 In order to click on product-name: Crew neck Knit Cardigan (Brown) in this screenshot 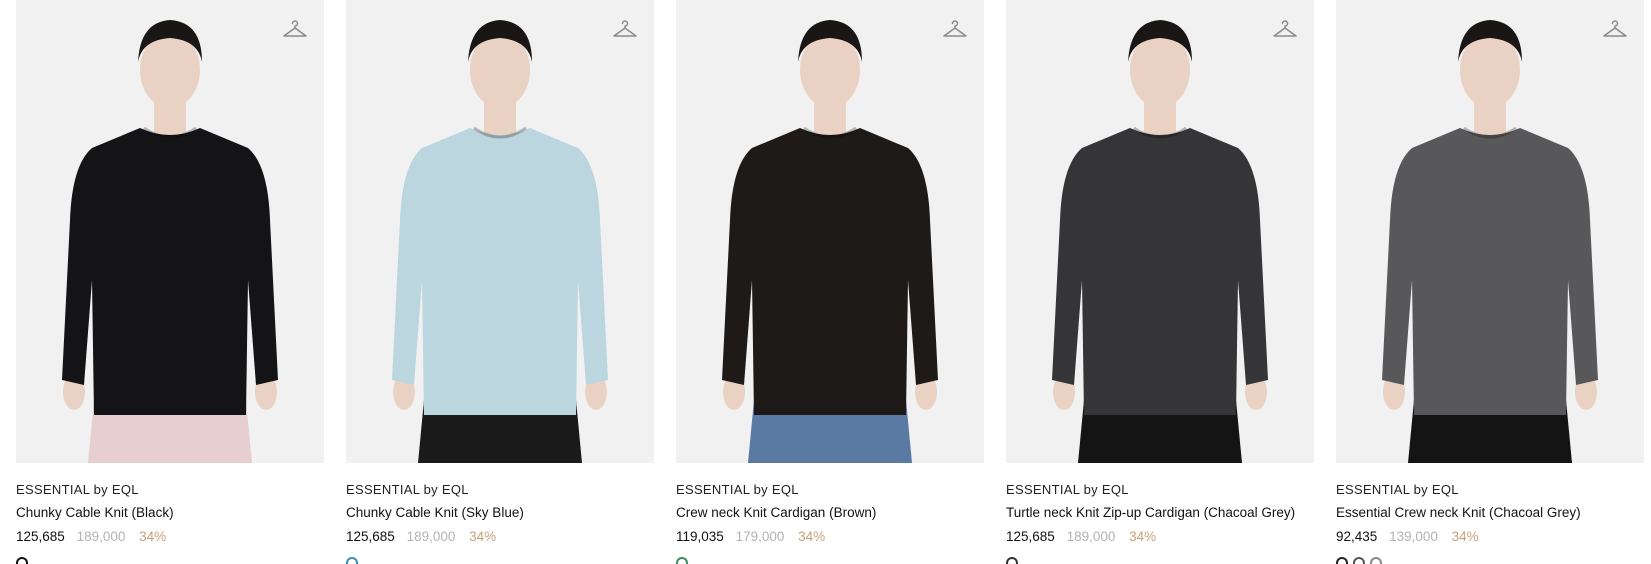, I will do `click(776, 512)`.